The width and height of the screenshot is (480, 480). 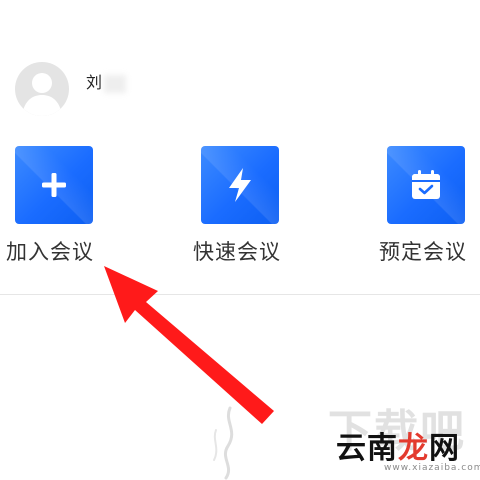 I want to click on watermark-brand: 云南龙网, so click(x=398, y=449).